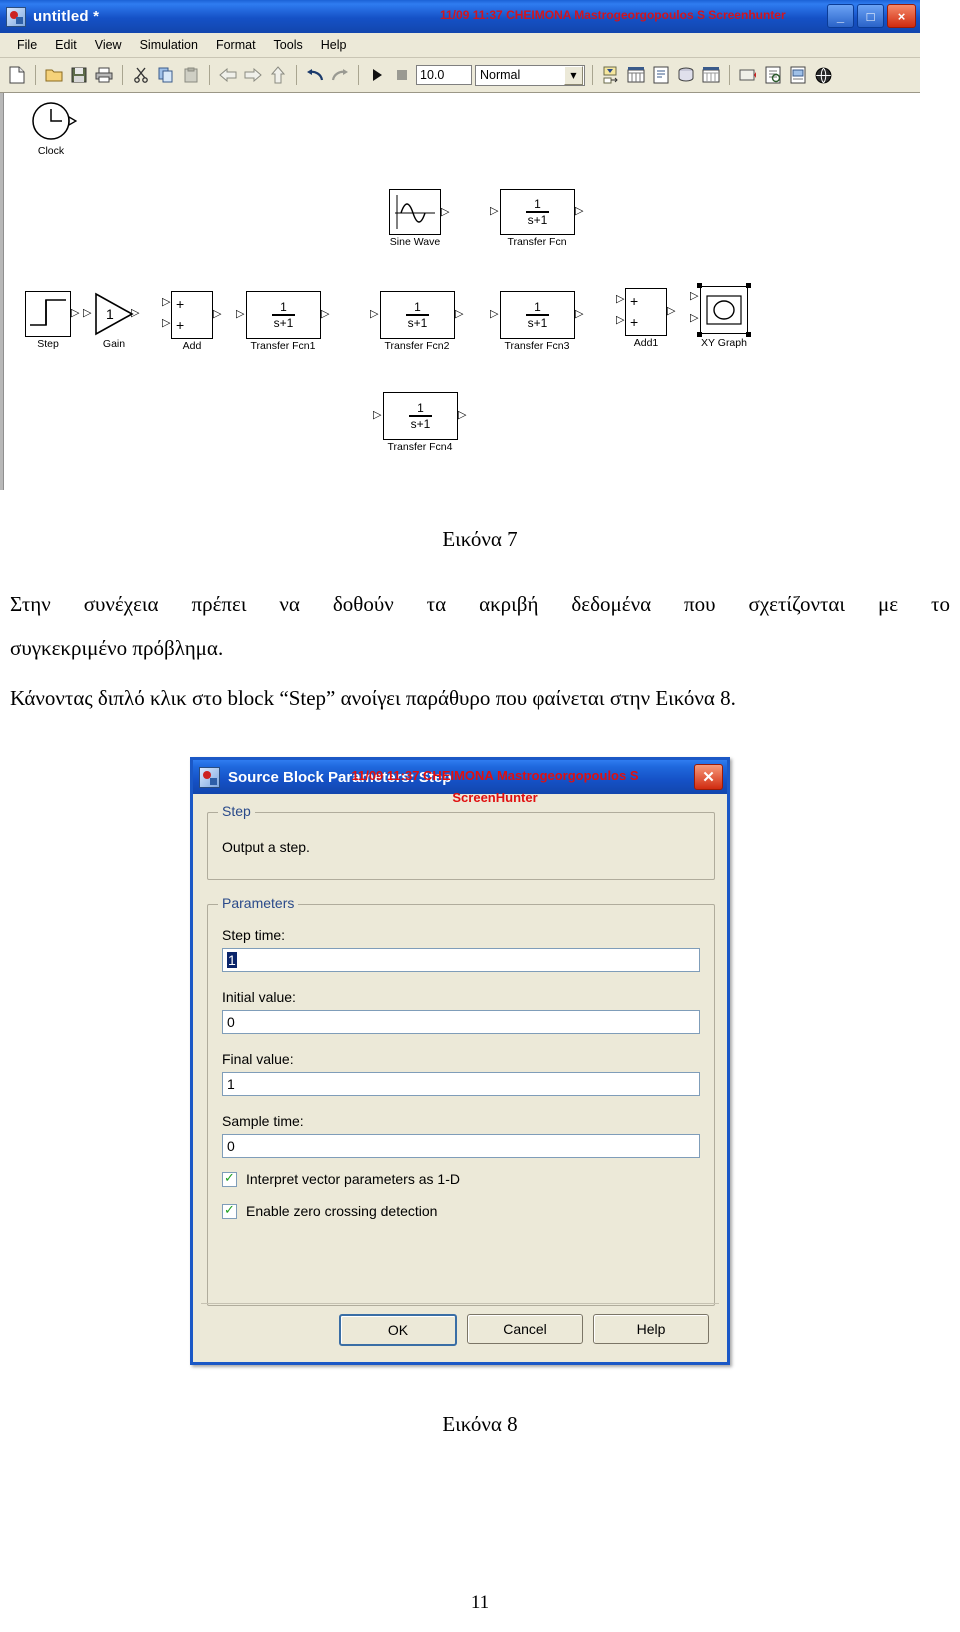 The image size is (960, 1632). What do you see at coordinates (711, 75) in the screenshot?
I see `block-parameters-icon` at bounding box center [711, 75].